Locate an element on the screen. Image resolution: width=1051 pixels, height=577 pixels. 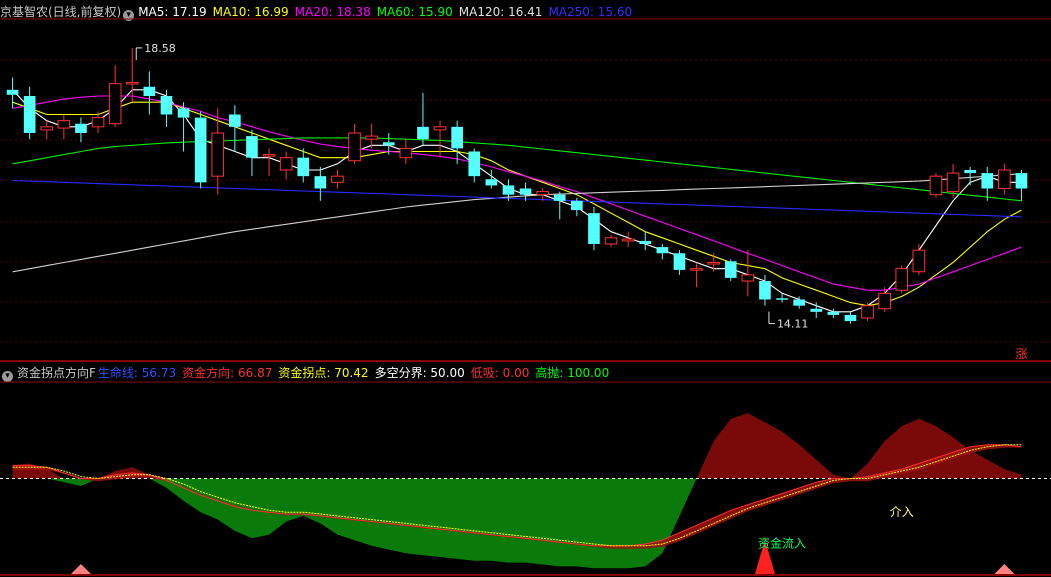
price-annotation: 14.11 is located at coordinates (793, 324).